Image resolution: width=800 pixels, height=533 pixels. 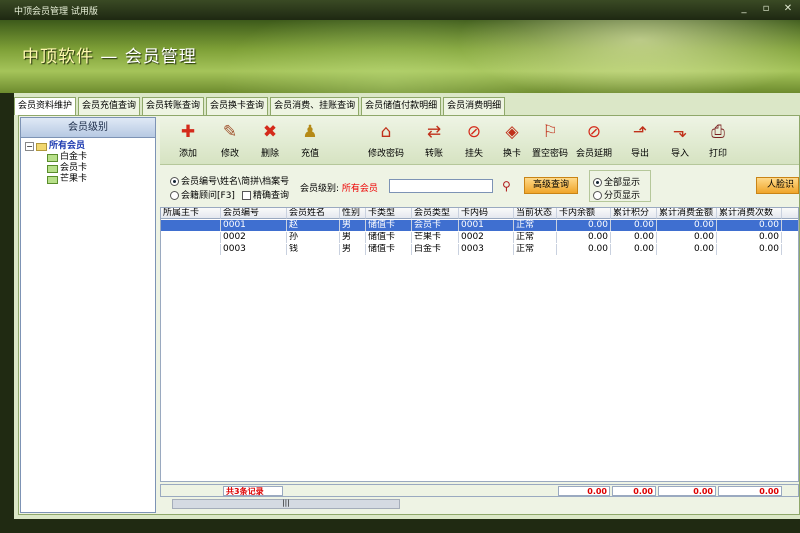 I want to click on toolbar-button-label: 修改密码, so click(x=385, y=154).